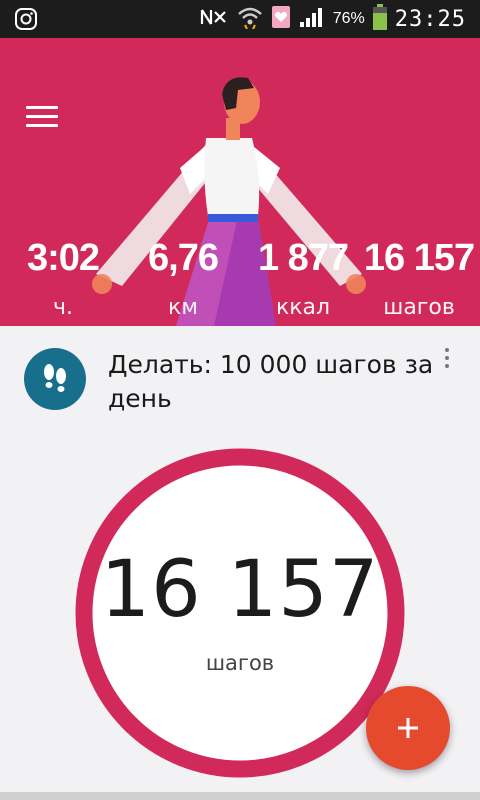 This screenshot has height=800, width=480. What do you see at coordinates (419, 280) in the screenshot?
I see `stat-steps: 16 157 шагов` at bounding box center [419, 280].